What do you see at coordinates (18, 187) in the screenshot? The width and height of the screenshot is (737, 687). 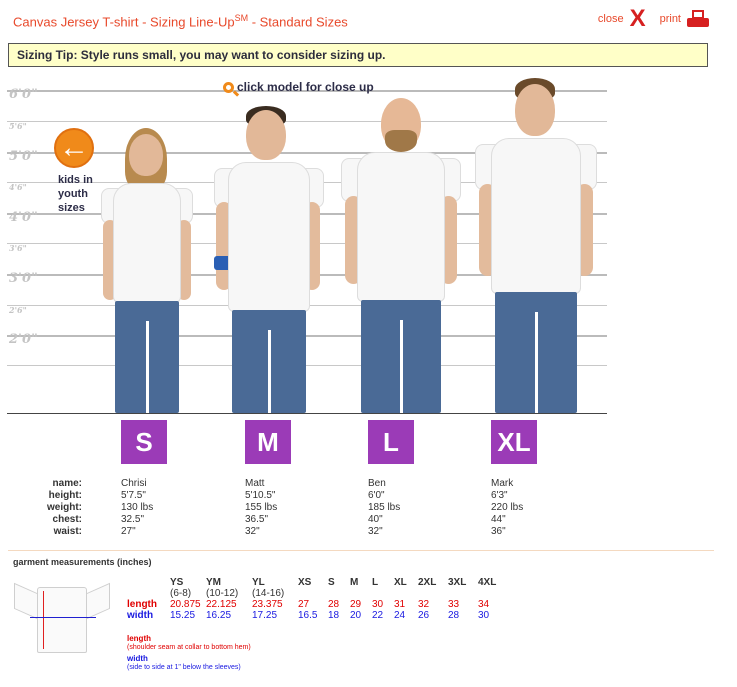 I see `height-label-4ft6: 4'6"` at bounding box center [18, 187].